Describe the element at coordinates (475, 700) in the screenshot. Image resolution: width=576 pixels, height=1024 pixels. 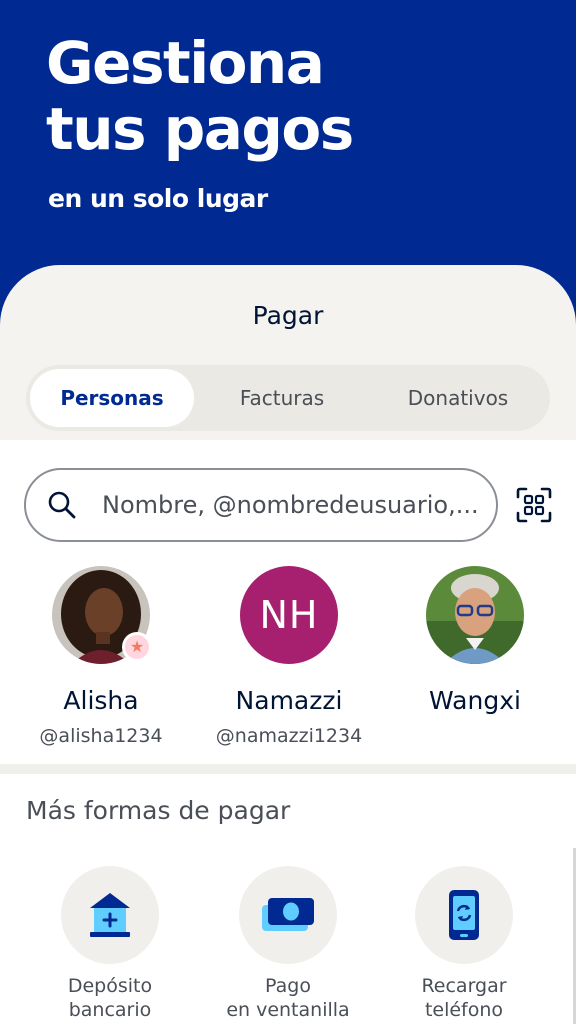
I see `contact-name: Wangxi` at that location.